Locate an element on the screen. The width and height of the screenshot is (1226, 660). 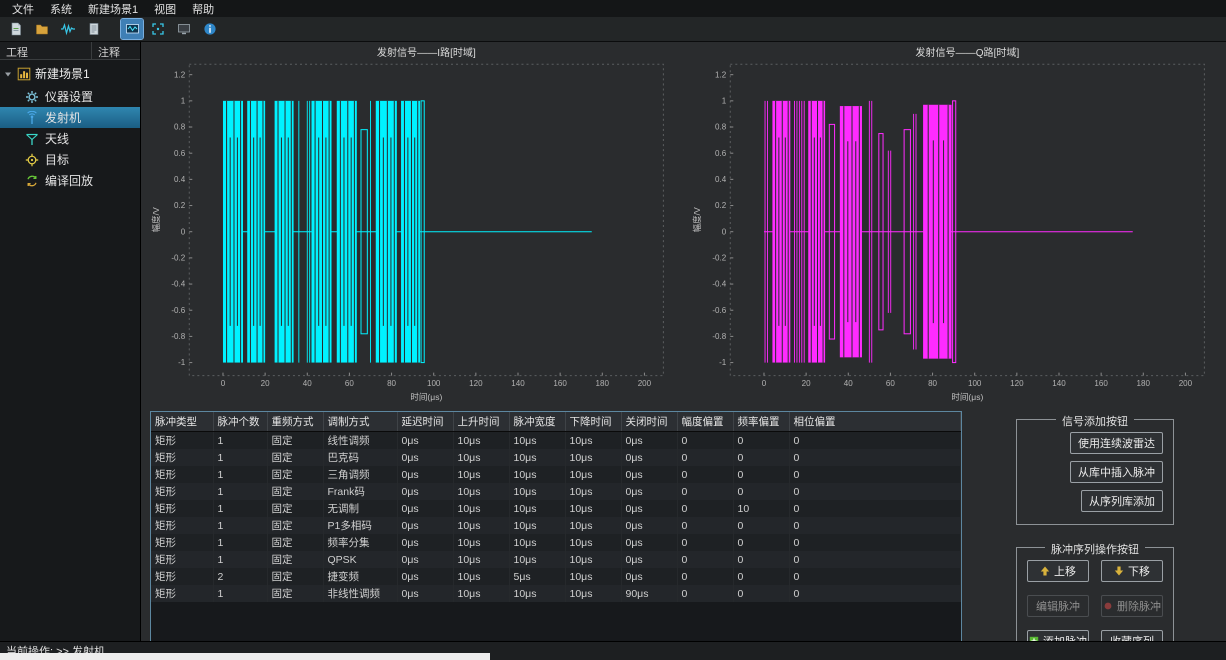
sidebar-item-target: 目标 is located at coordinates (70, 159).